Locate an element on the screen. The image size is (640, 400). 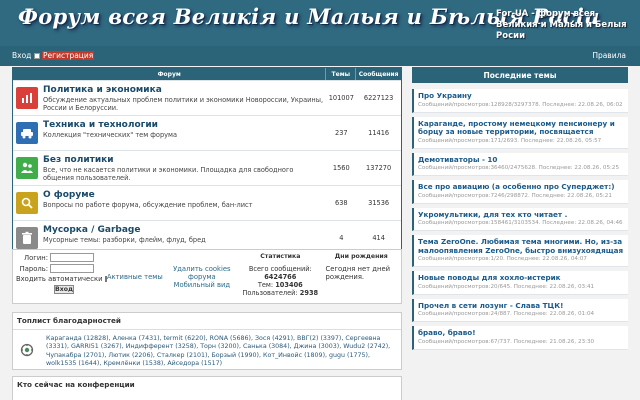
header-messages: Сообщения is located at coordinates (378, 74).